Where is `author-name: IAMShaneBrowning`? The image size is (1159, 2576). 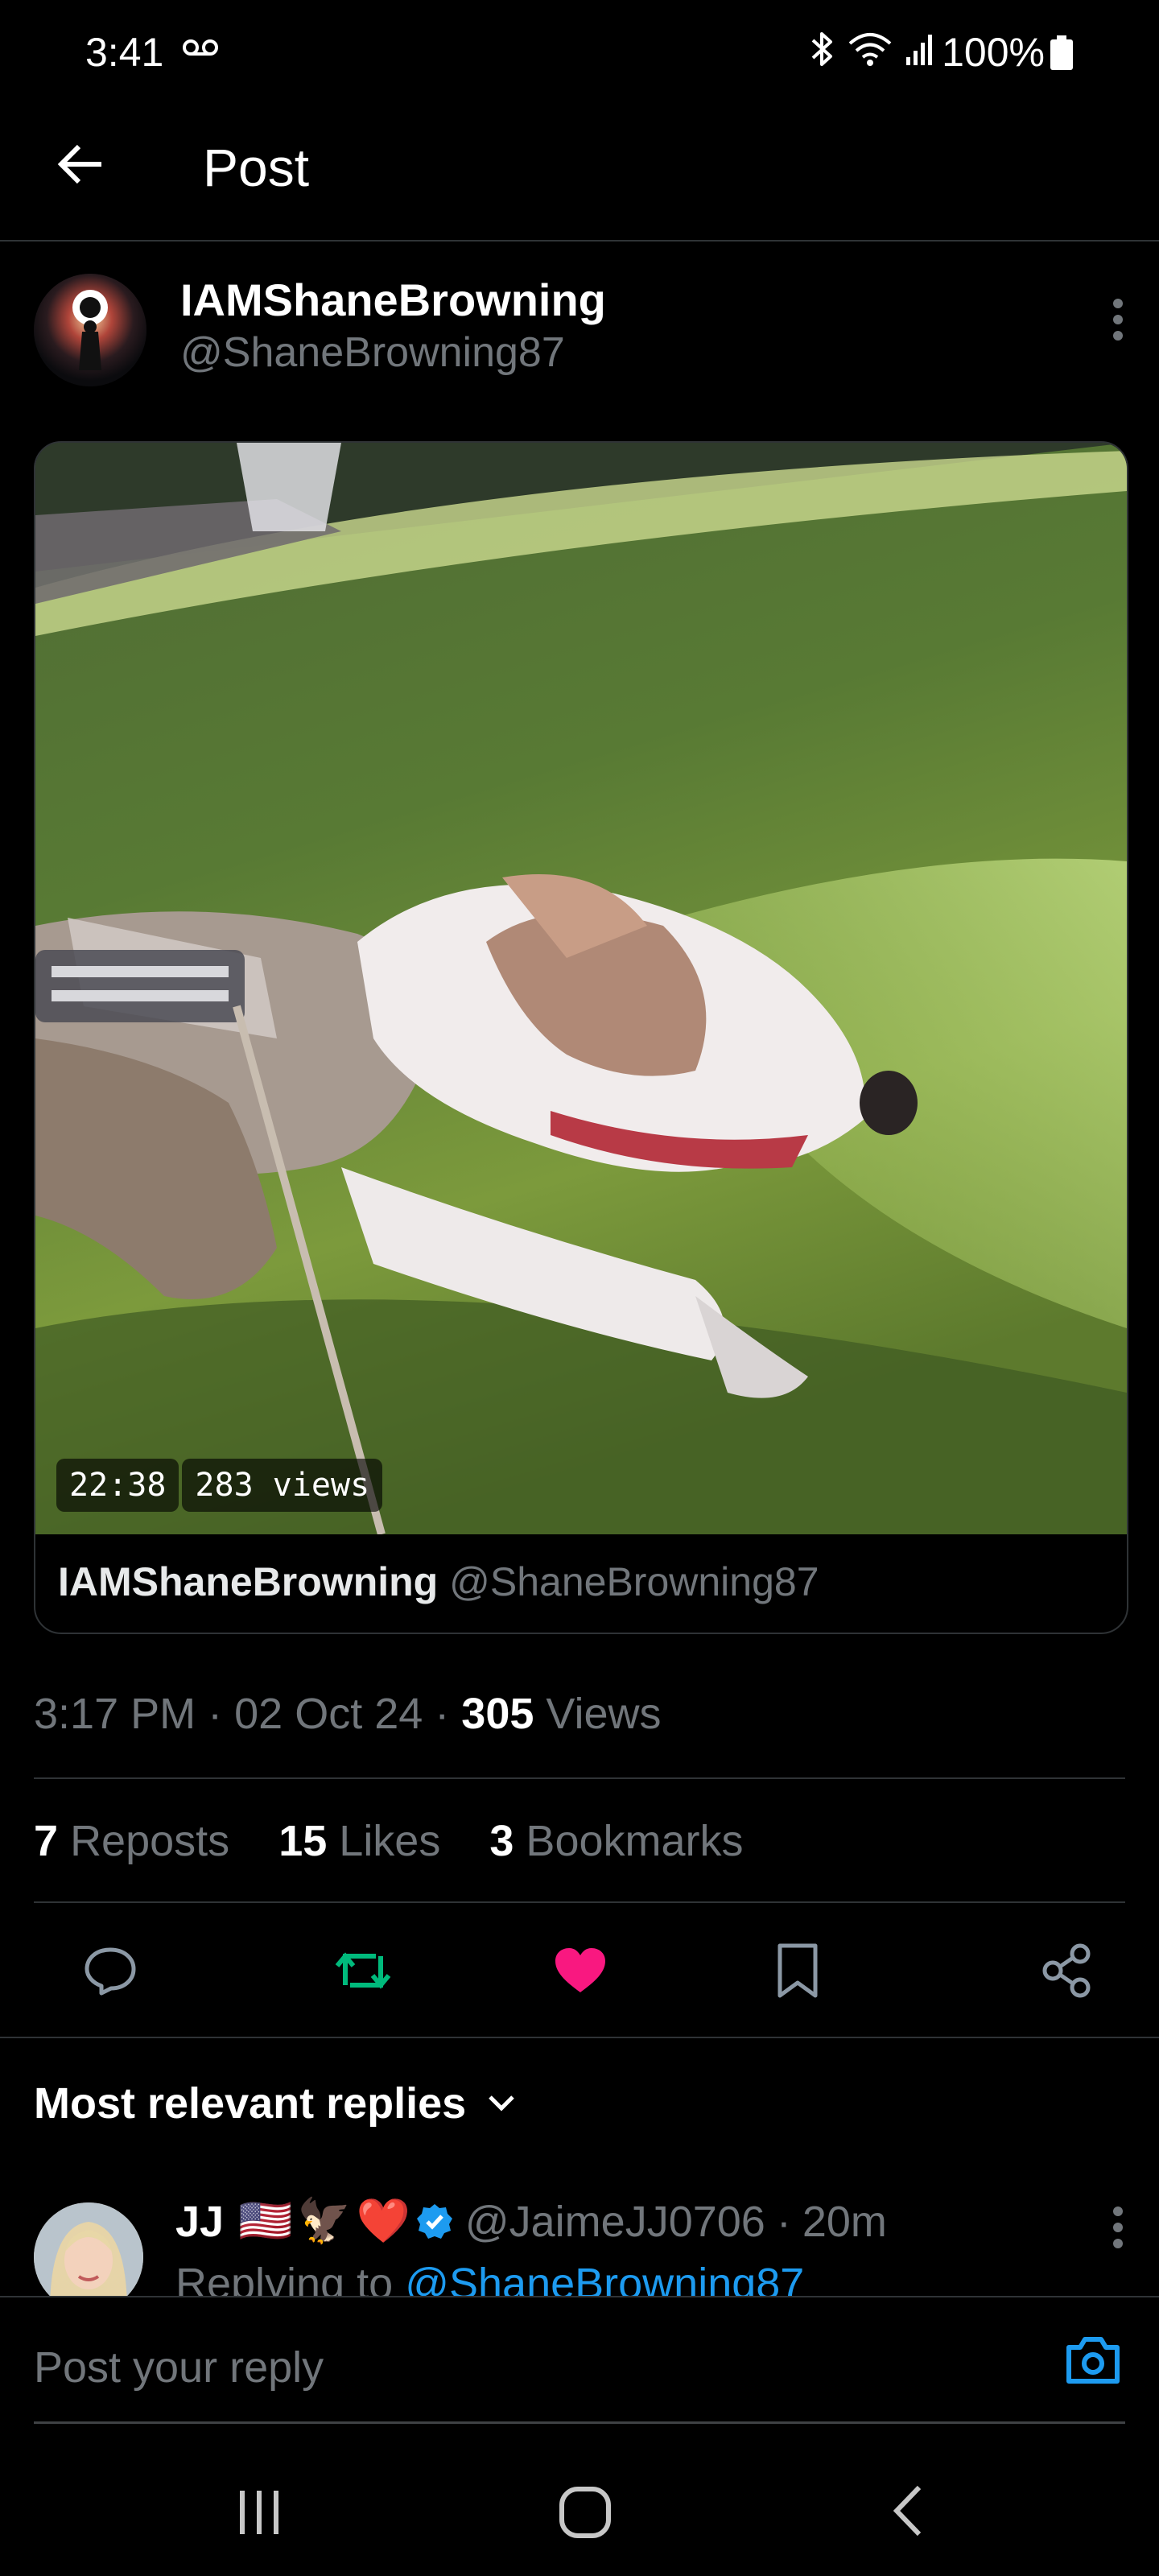
author-name: IAMShaneBrowning is located at coordinates (393, 300).